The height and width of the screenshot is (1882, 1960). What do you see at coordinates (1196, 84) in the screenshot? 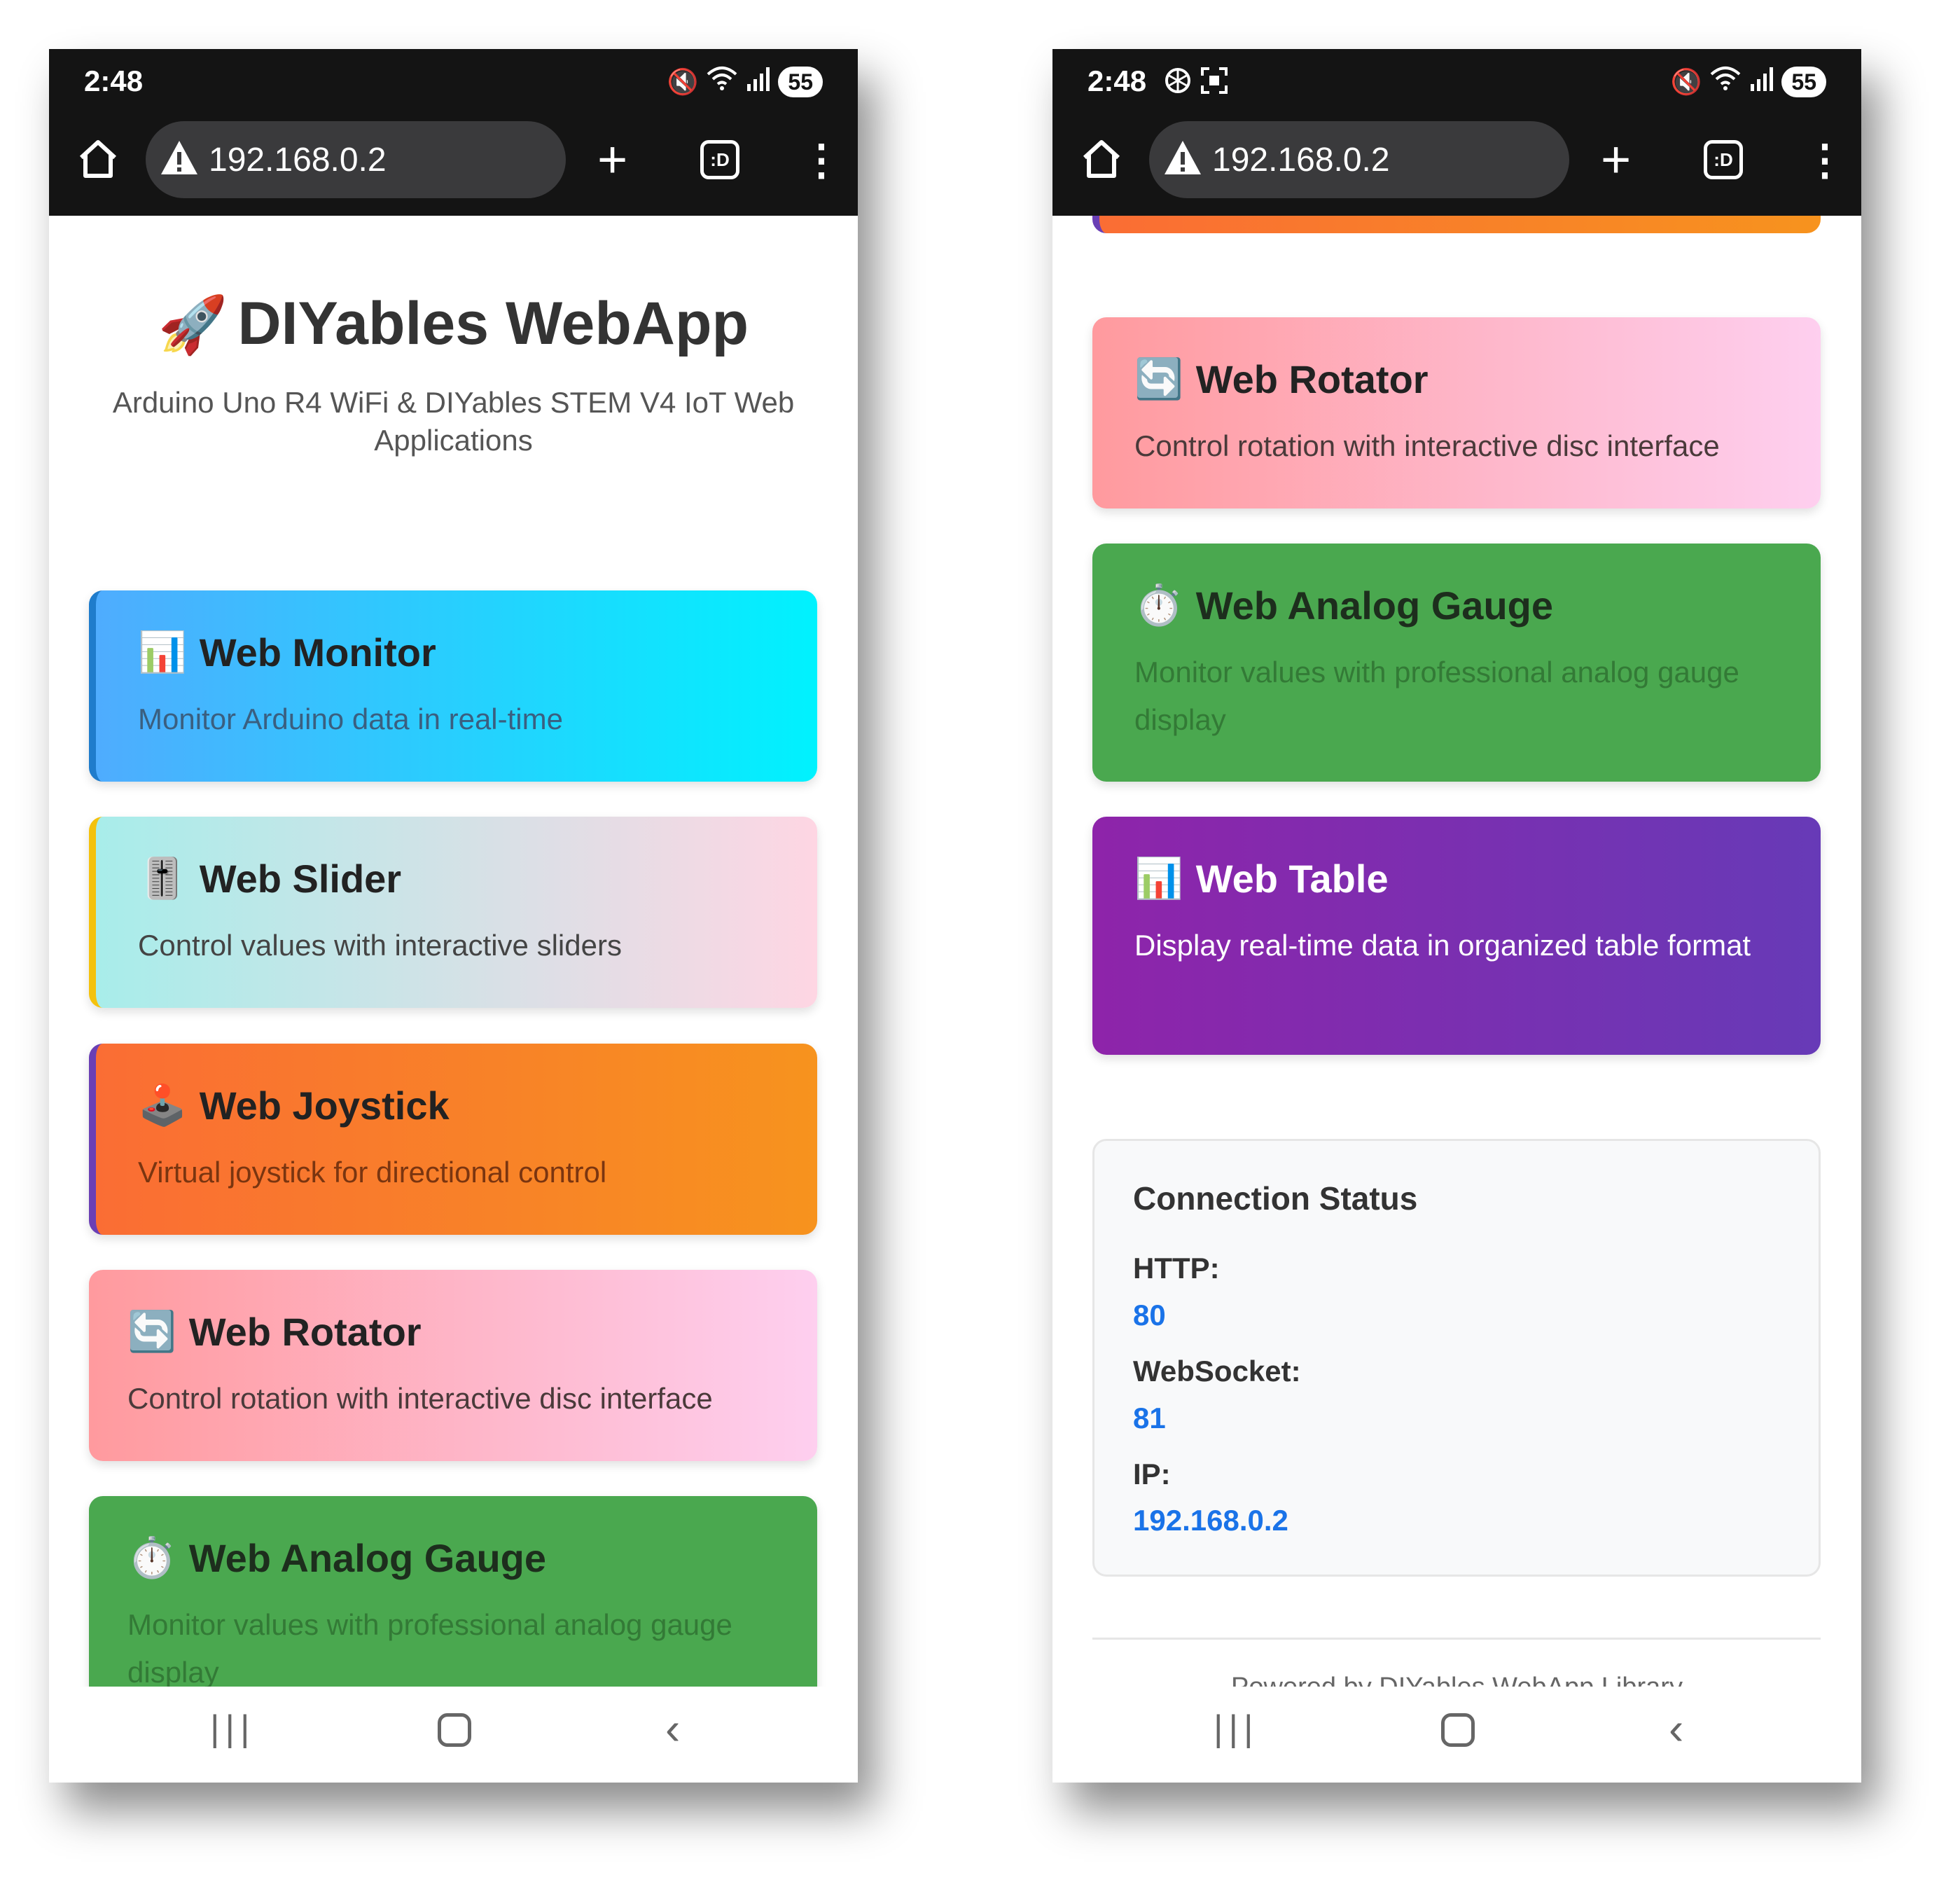
I see `notification-icons` at bounding box center [1196, 84].